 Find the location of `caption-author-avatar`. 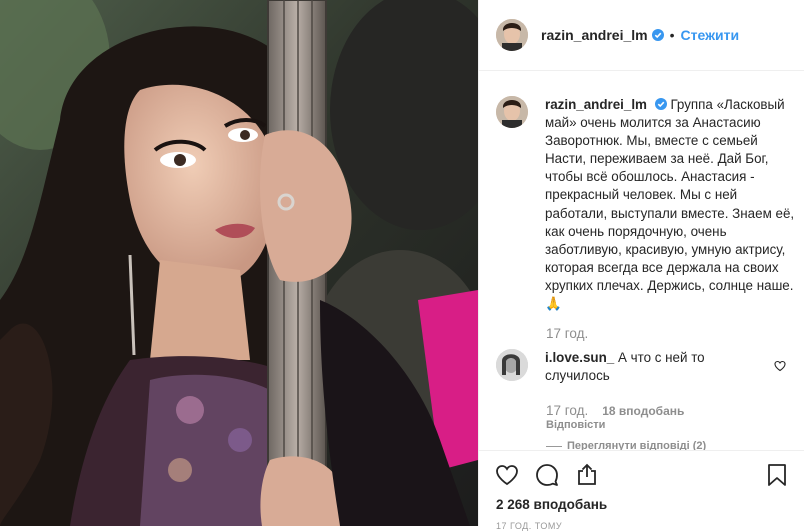

caption-author-avatar is located at coordinates (512, 112).